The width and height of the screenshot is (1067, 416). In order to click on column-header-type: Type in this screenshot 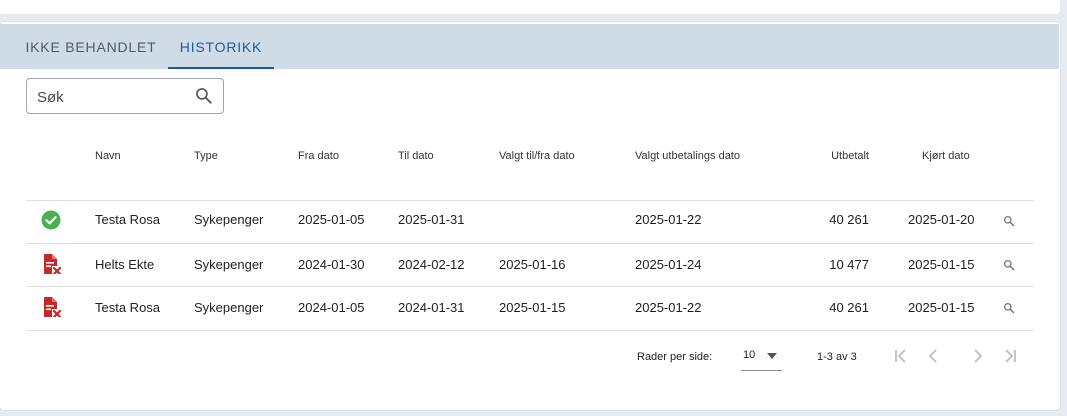, I will do `click(206, 156)`.